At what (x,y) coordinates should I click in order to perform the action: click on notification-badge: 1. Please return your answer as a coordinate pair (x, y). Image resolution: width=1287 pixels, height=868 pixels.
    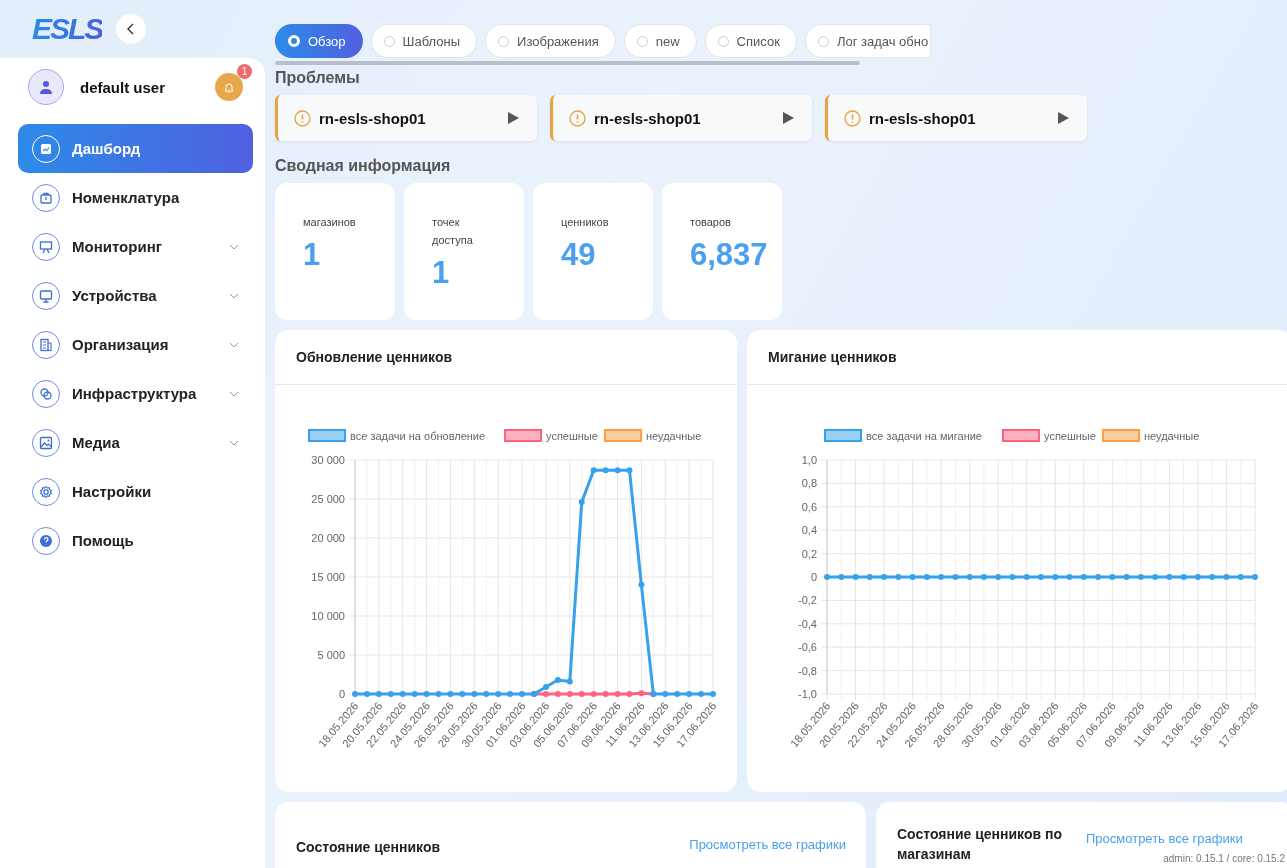
    Looking at the image, I should click on (244, 71).